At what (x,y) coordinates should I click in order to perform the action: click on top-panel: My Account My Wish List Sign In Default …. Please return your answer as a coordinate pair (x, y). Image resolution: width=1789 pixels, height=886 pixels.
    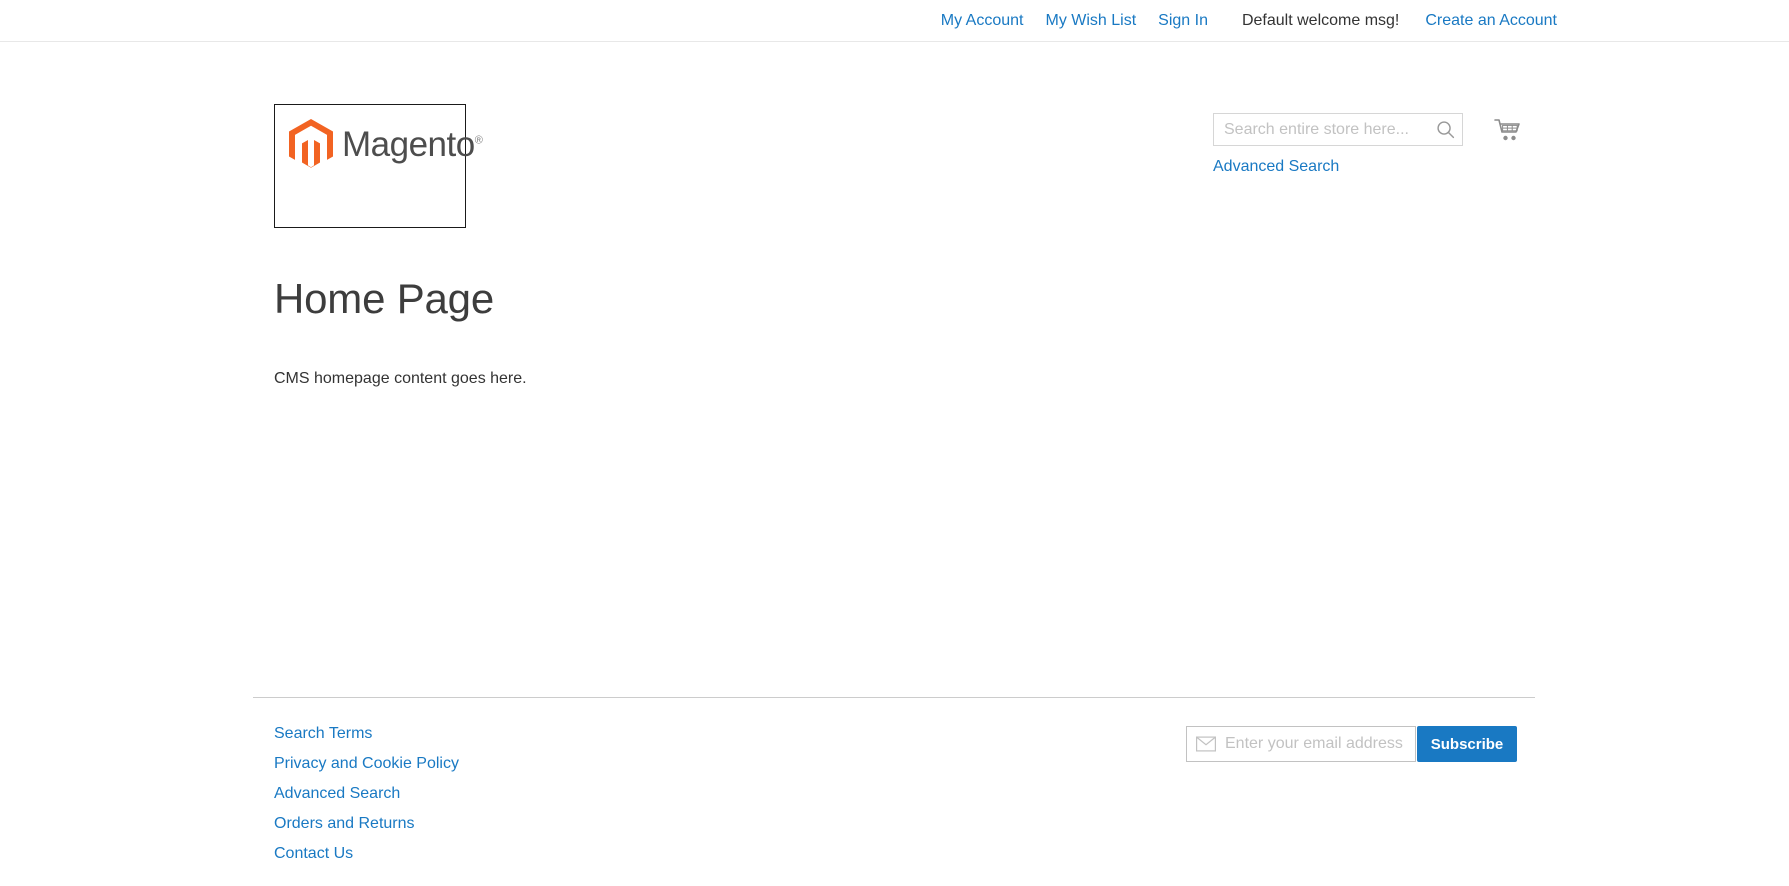
    Looking at the image, I should click on (894, 21).